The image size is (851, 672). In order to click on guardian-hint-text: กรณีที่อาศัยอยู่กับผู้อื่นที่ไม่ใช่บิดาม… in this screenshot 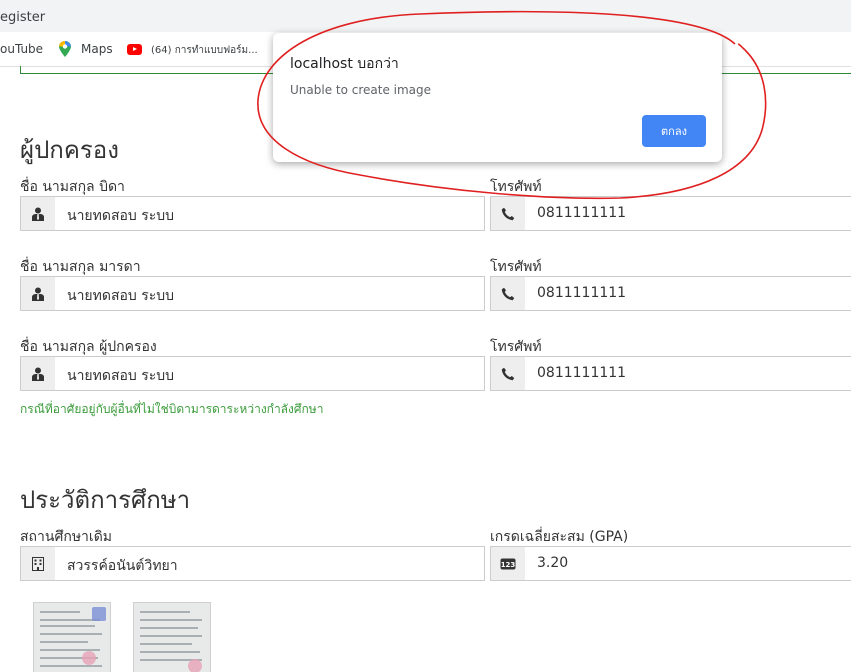, I will do `click(172, 409)`.